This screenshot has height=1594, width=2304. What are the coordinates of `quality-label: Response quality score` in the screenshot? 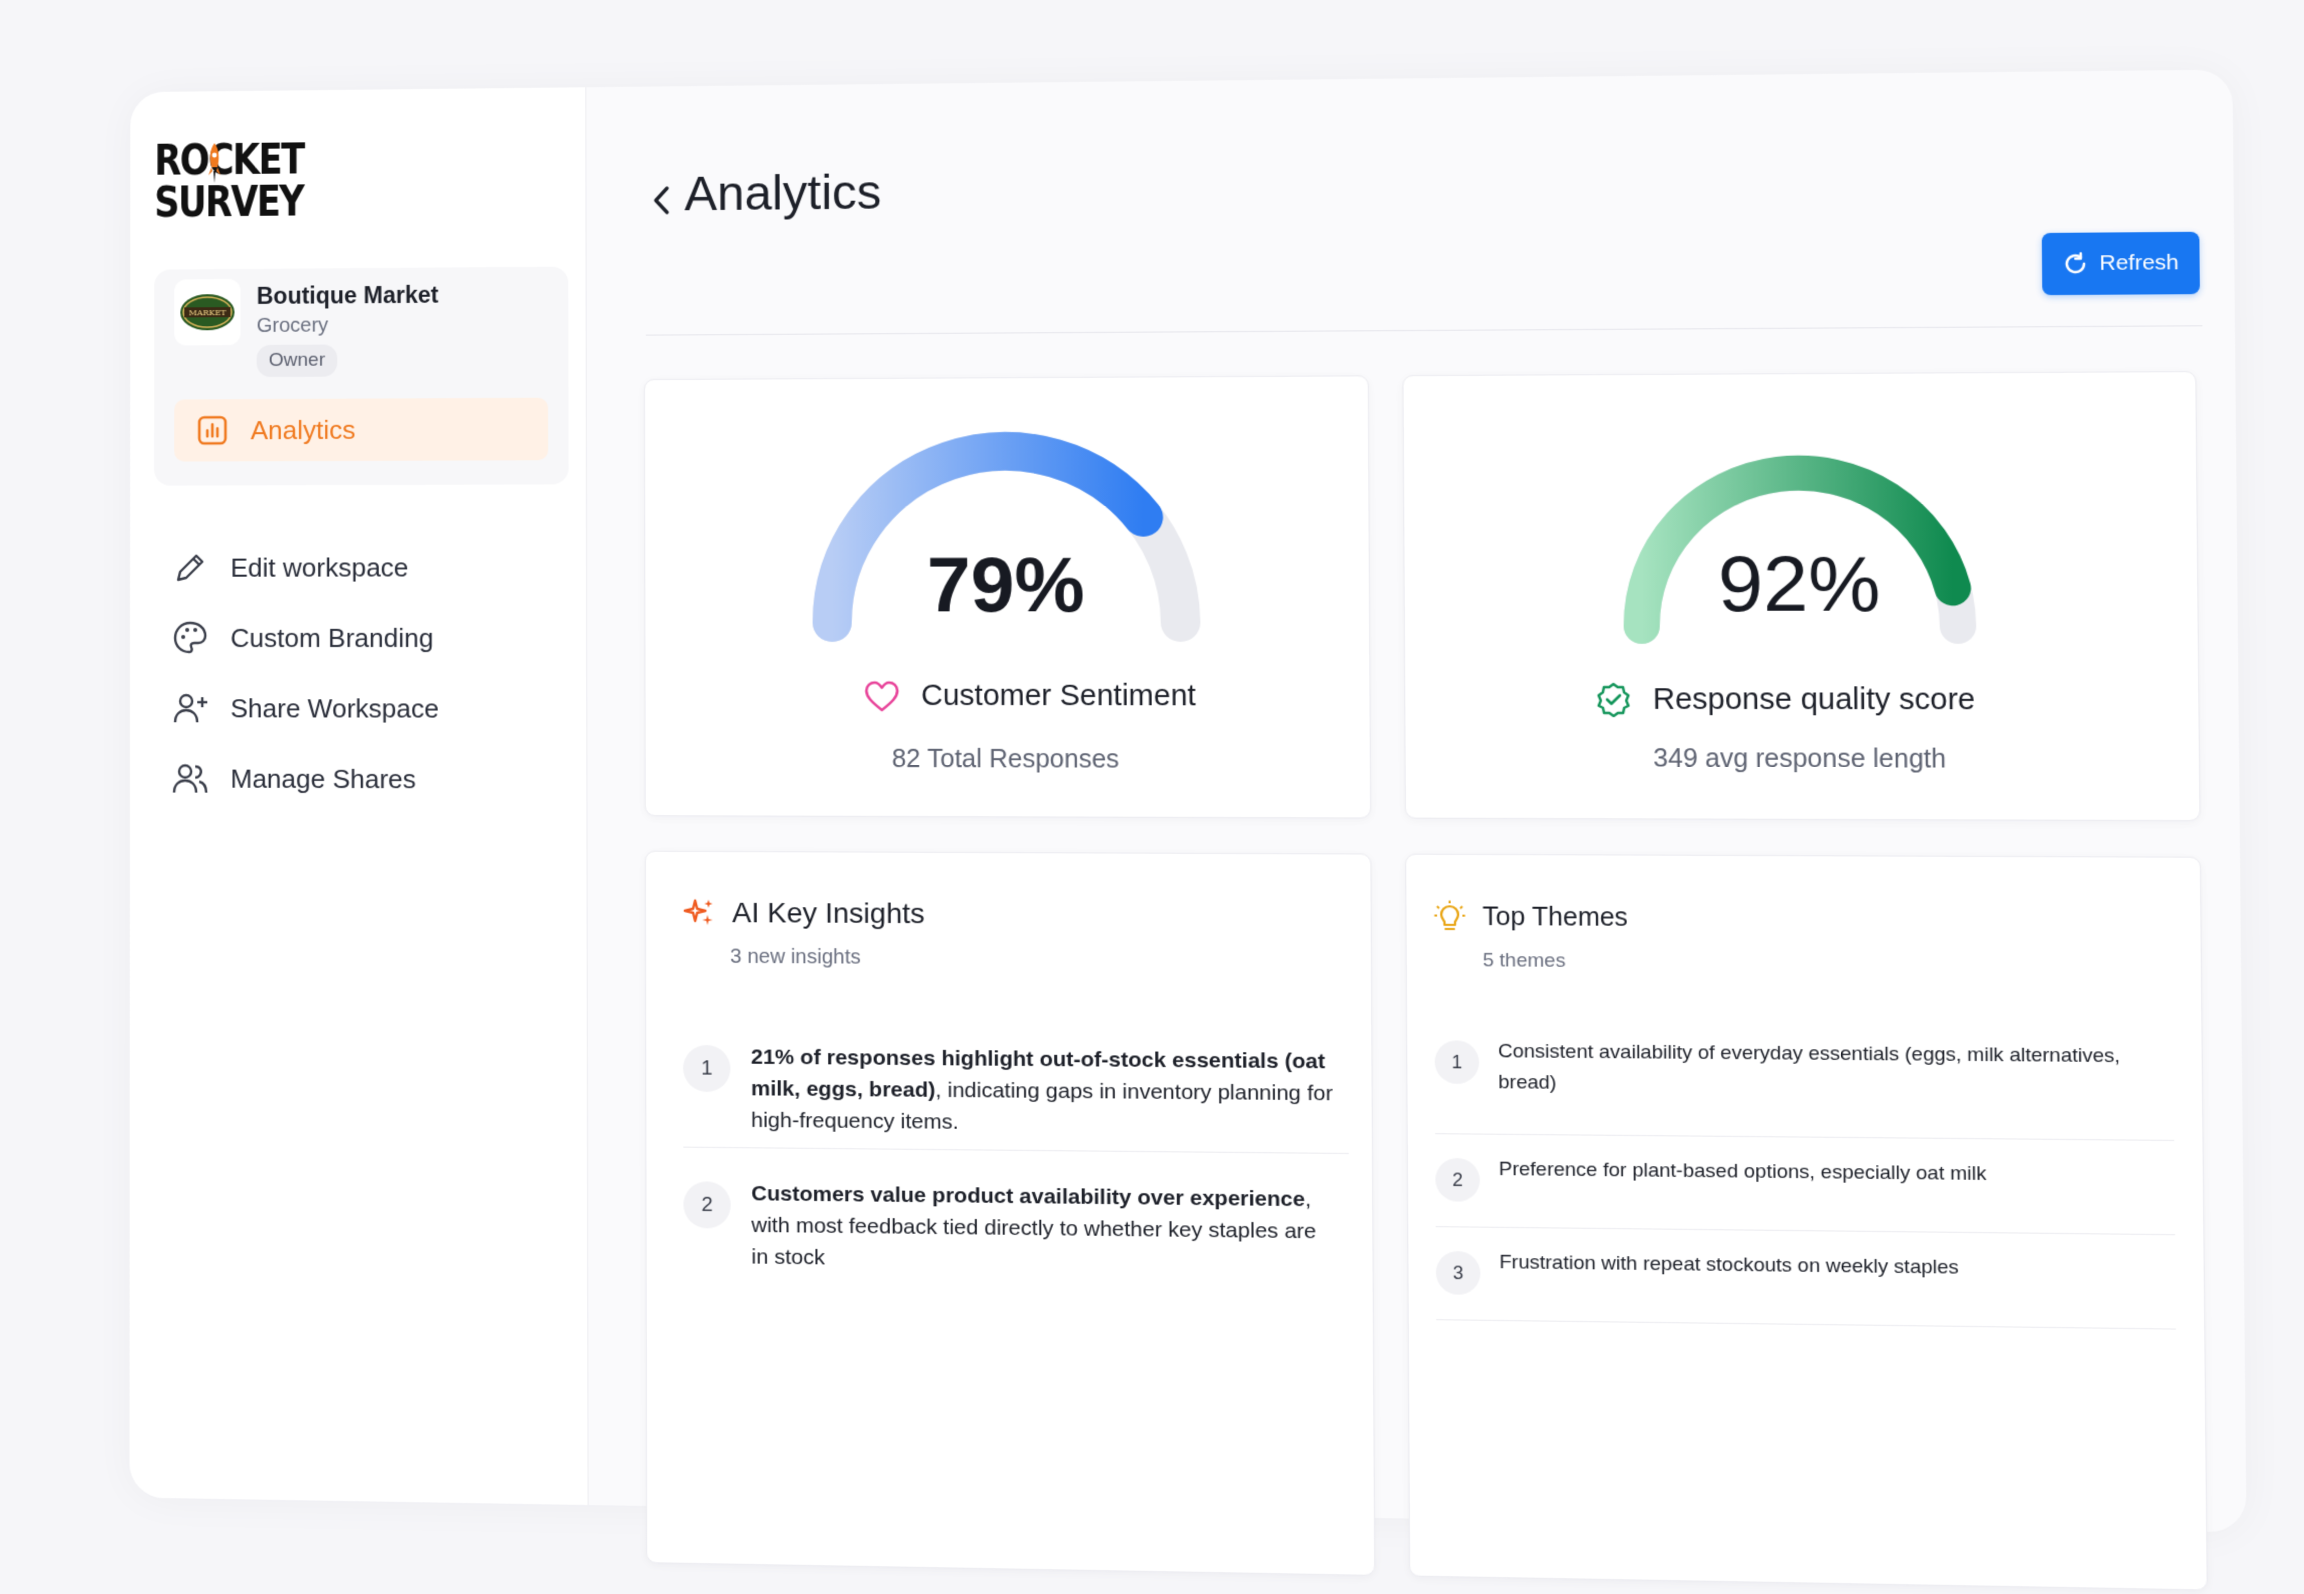 It's located at (1785, 700).